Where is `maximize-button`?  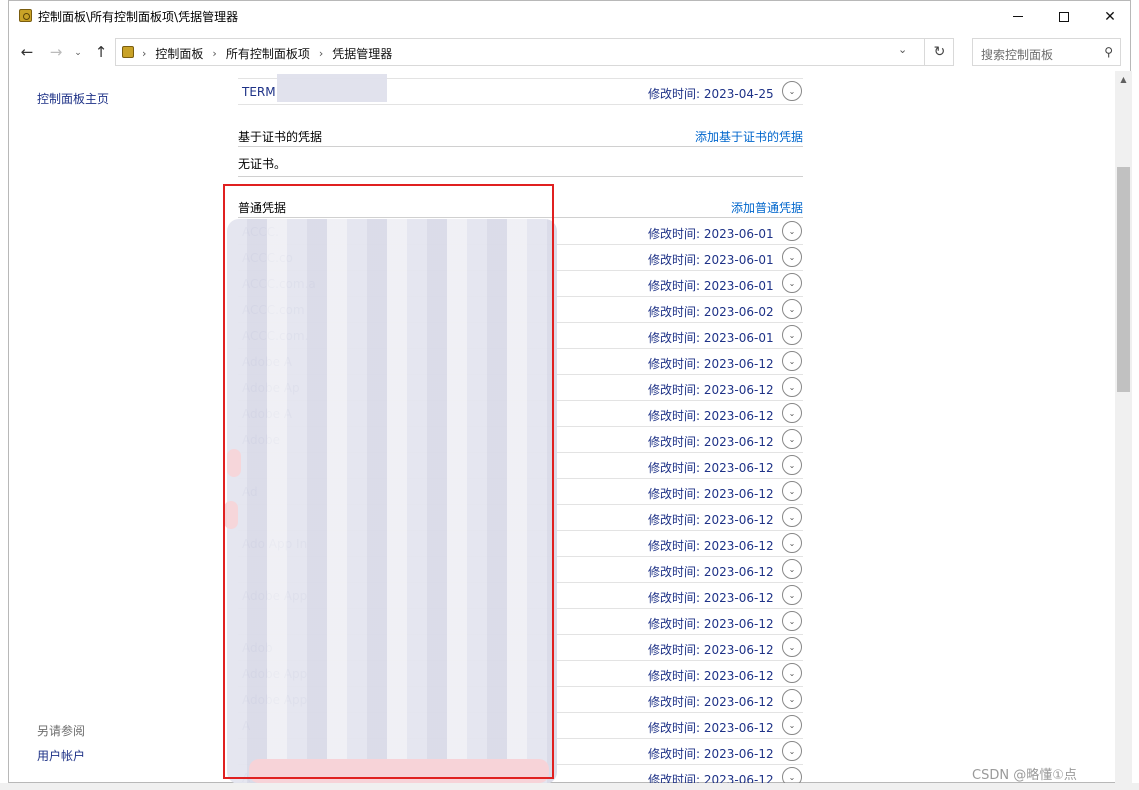 maximize-button is located at coordinates (1064, 16).